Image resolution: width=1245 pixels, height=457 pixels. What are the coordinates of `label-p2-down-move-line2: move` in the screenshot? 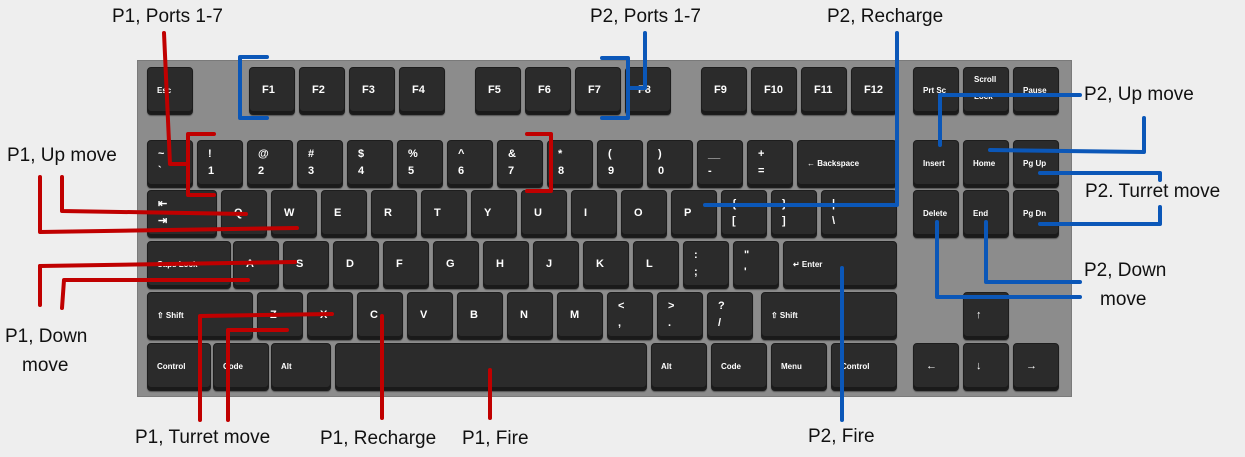 It's located at (1123, 299).